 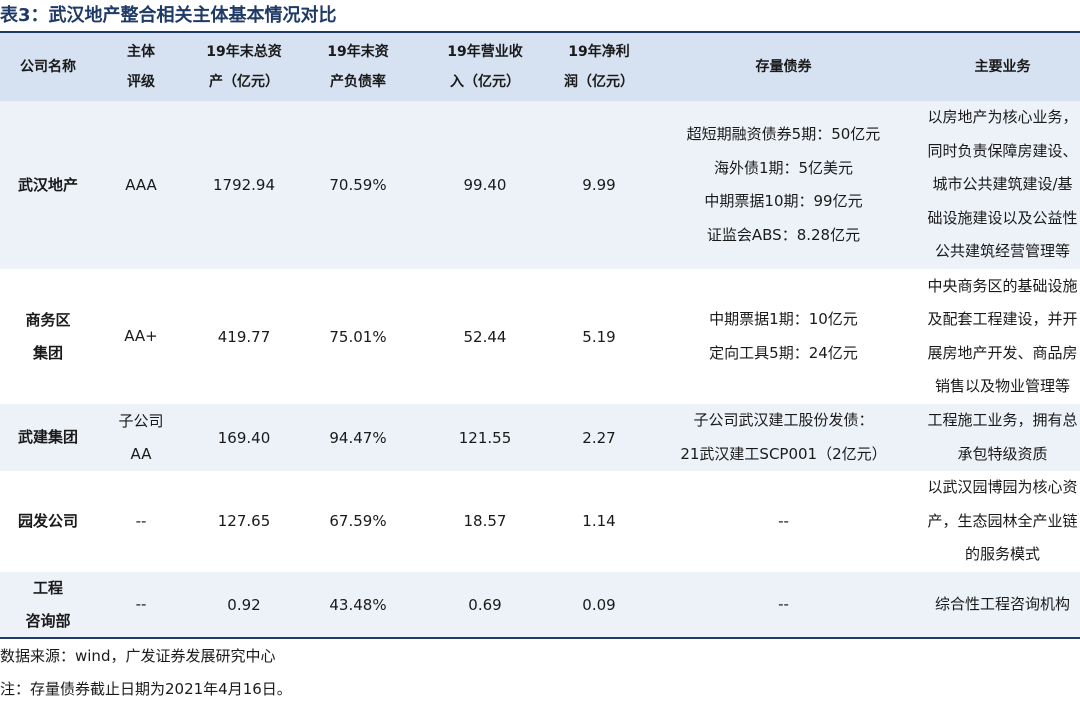 What do you see at coordinates (783, 134) in the screenshot?
I see `bond-line: 超短期融资债券5期：50亿元` at bounding box center [783, 134].